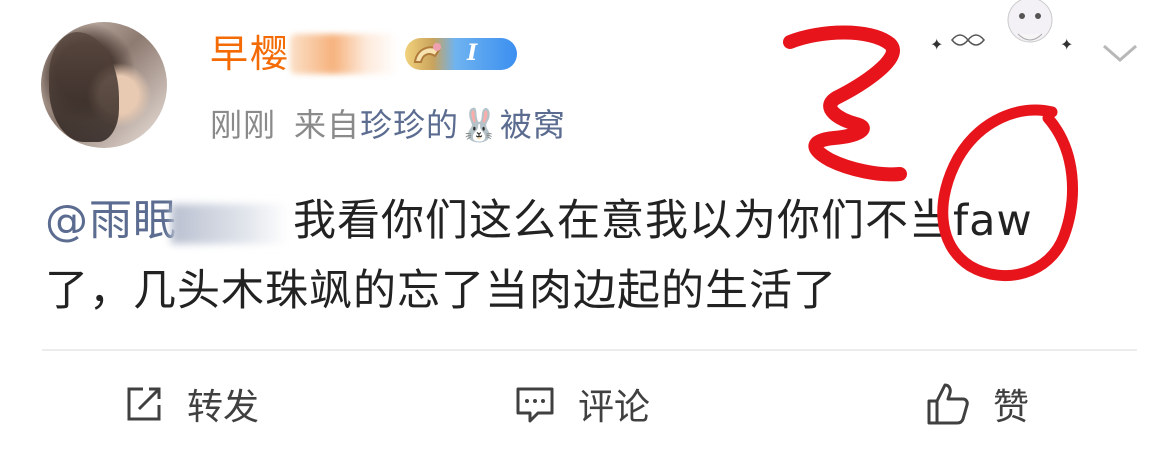 This screenshot has height=459, width=1154. What do you see at coordinates (461, 54) in the screenshot?
I see `member-badge: I` at bounding box center [461, 54].